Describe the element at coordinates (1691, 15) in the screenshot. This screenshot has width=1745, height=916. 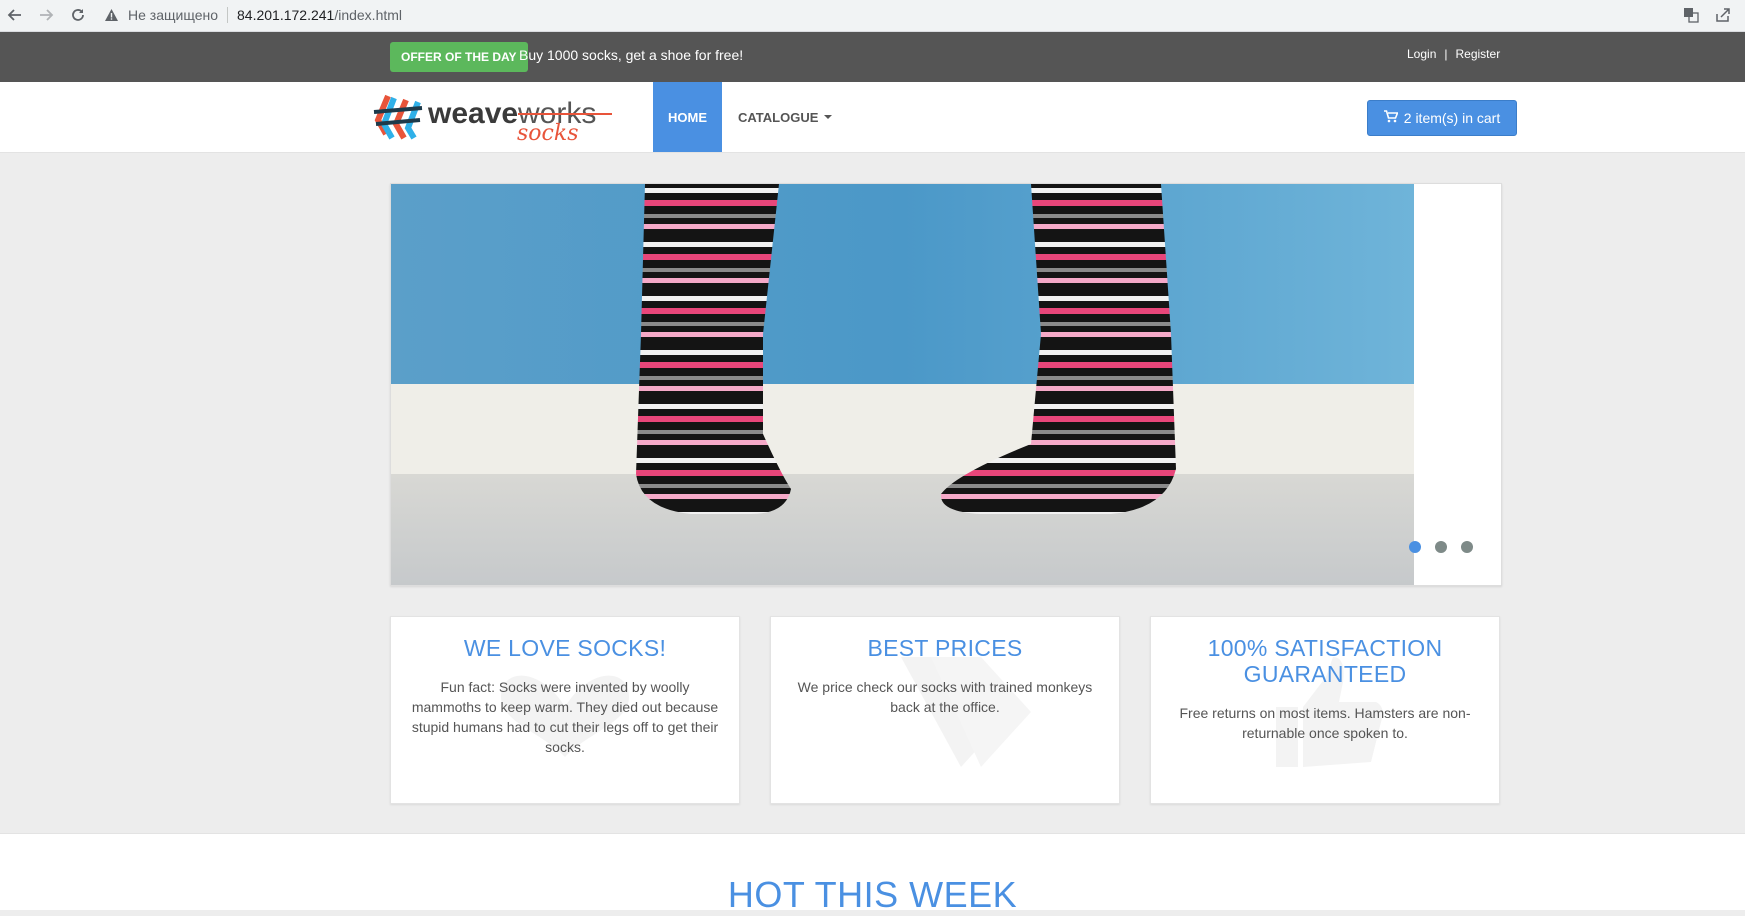
I see `translate-icon` at that location.